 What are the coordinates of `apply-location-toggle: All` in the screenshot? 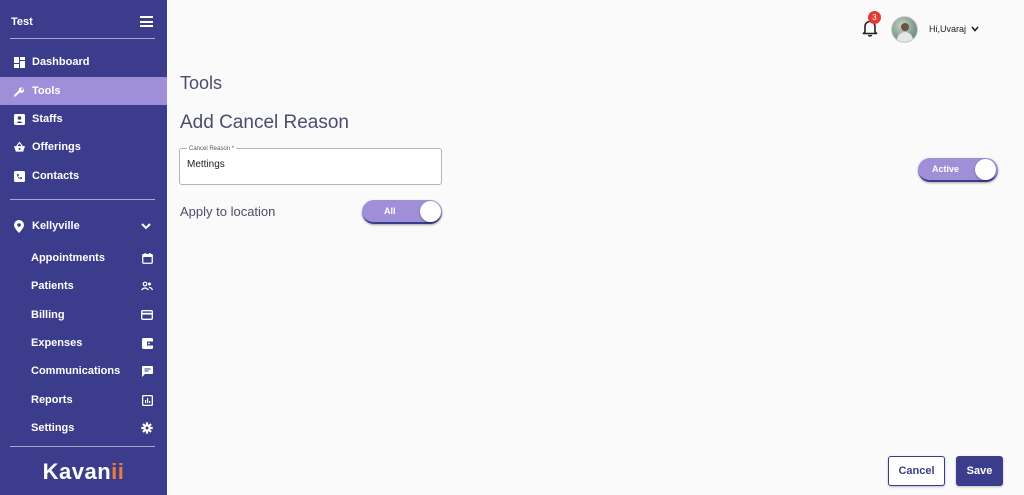 It's located at (402, 212).